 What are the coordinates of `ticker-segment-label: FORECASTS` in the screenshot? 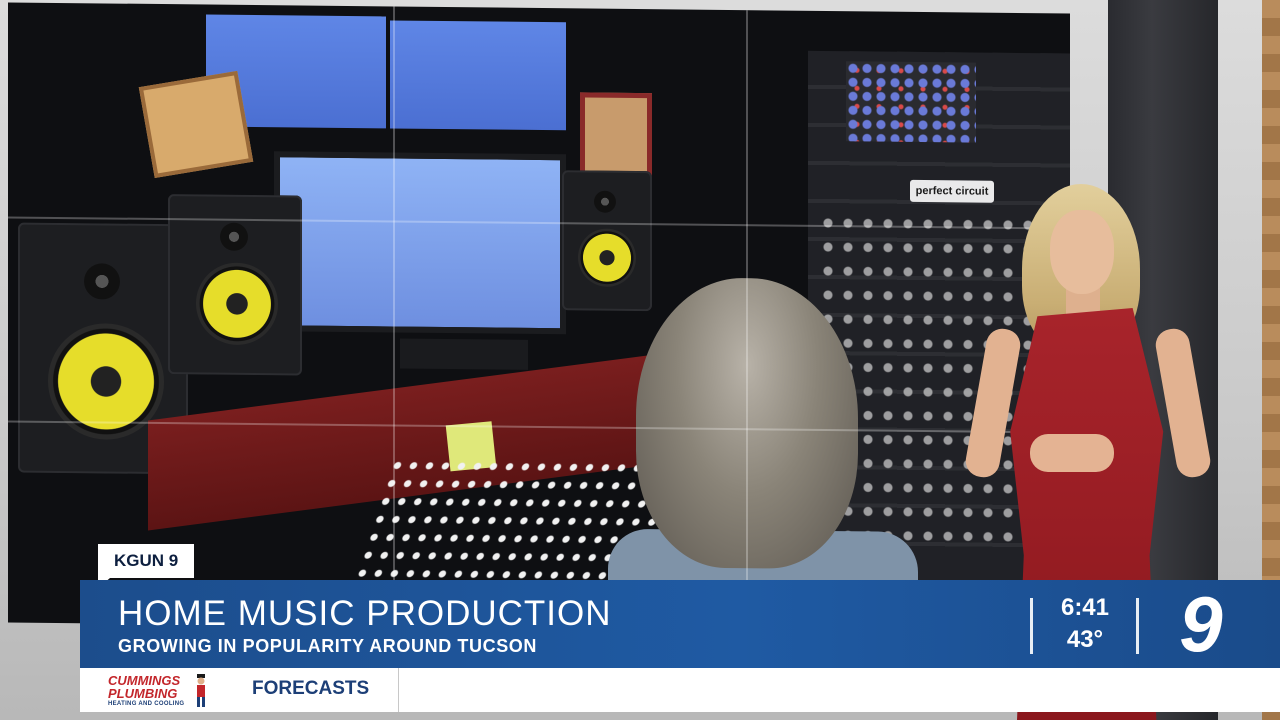 It's located at (311, 688).